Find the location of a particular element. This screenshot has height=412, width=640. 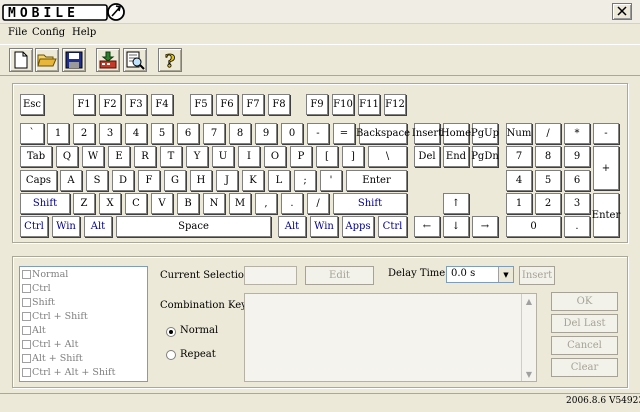

key-f6: F6 is located at coordinates (227, 104).